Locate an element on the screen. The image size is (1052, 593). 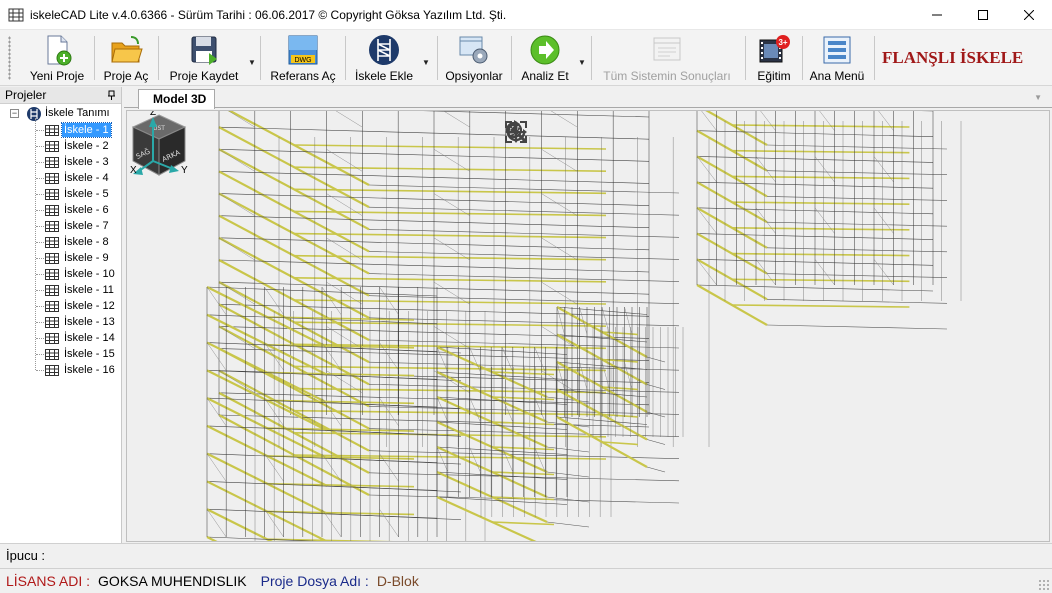
scaffold-list-item: İskele - 4 is located at coordinates (60, 178).